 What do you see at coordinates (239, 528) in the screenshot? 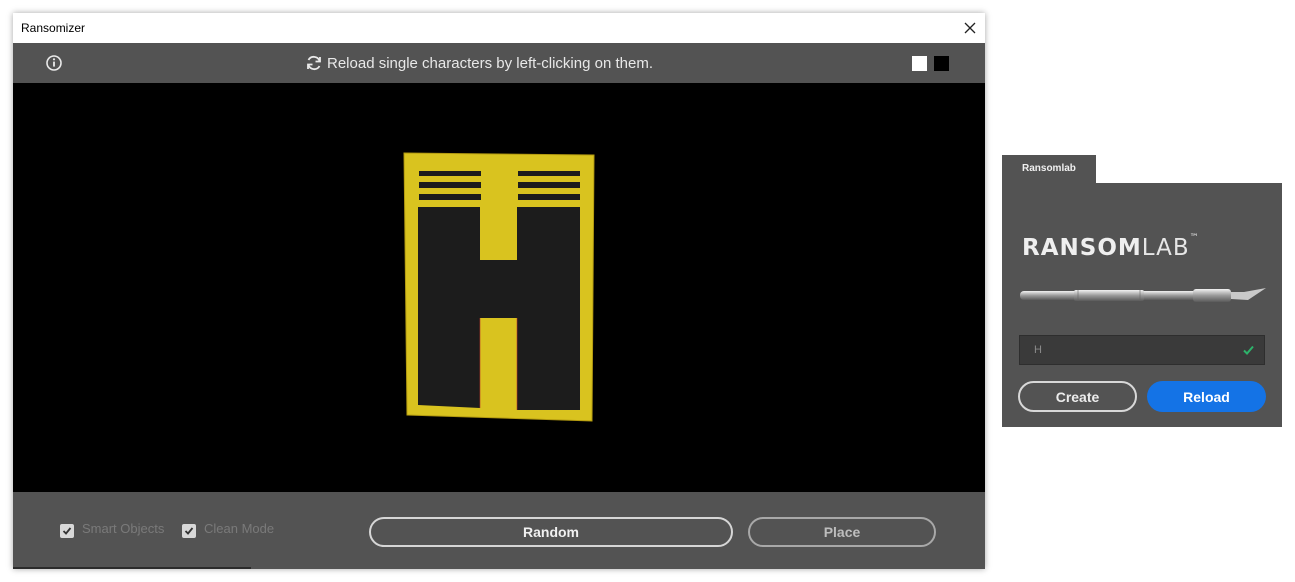
I see `clean-mode-label: Clean Mode` at bounding box center [239, 528].